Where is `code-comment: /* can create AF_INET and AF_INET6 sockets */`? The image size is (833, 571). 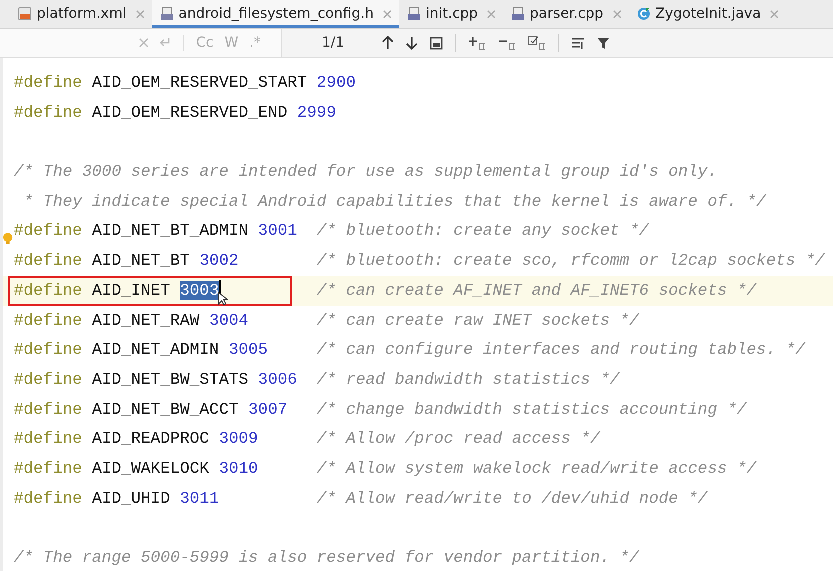 code-comment: /* can create AF_INET and AF_INET6 sockets */ is located at coordinates (536, 290).